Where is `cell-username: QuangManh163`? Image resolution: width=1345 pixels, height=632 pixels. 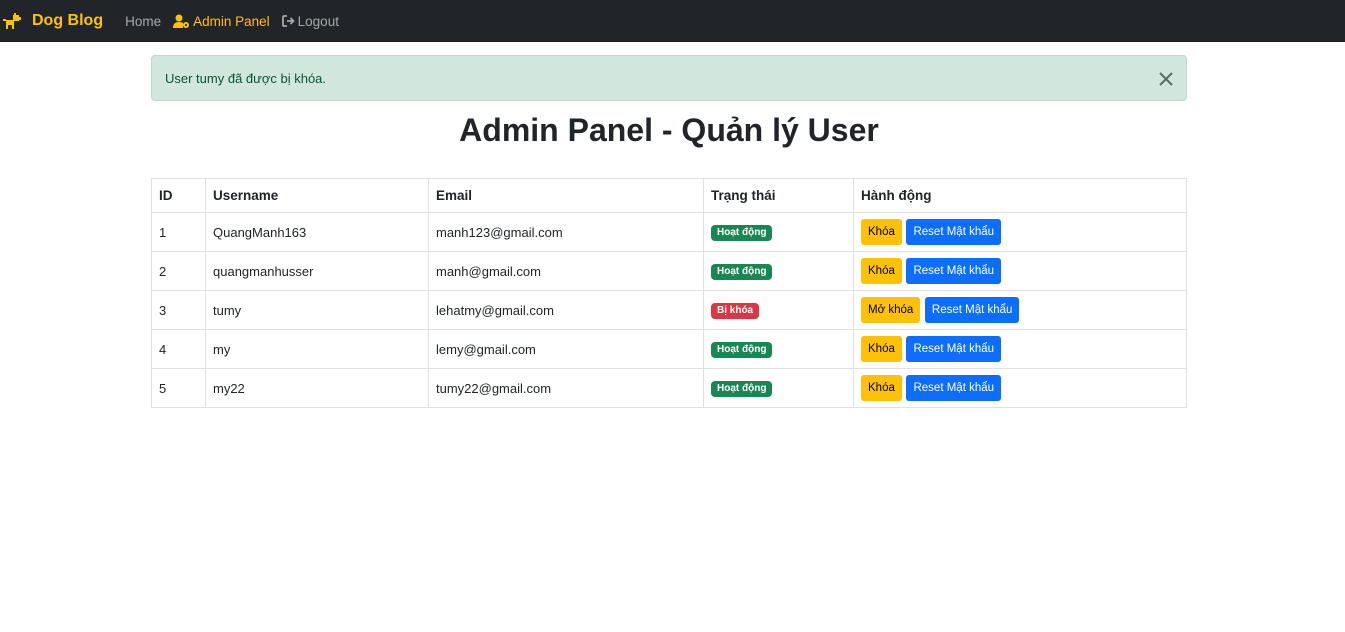 cell-username: QuangManh163 is located at coordinates (317, 232).